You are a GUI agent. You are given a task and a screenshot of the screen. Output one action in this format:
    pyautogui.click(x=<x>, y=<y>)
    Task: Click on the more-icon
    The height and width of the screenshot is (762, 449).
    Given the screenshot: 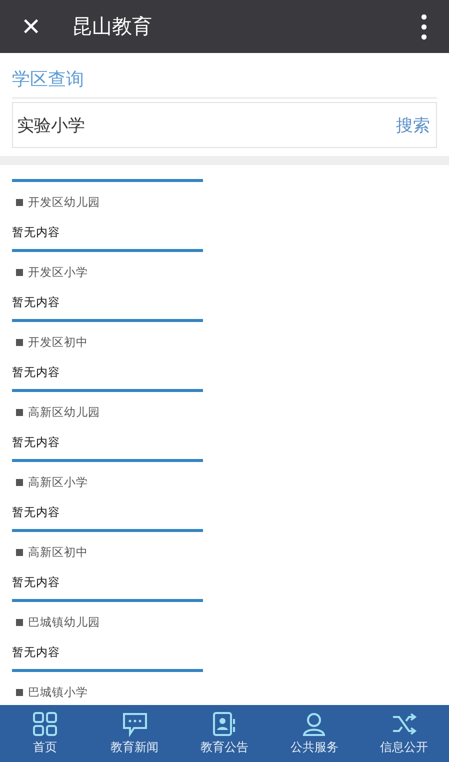 What is the action you would take?
    pyautogui.click(x=424, y=27)
    